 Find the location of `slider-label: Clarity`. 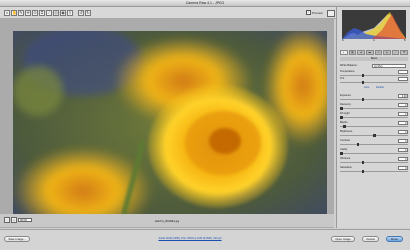

slider-label: Clarity is located at coordinates (344, 149).